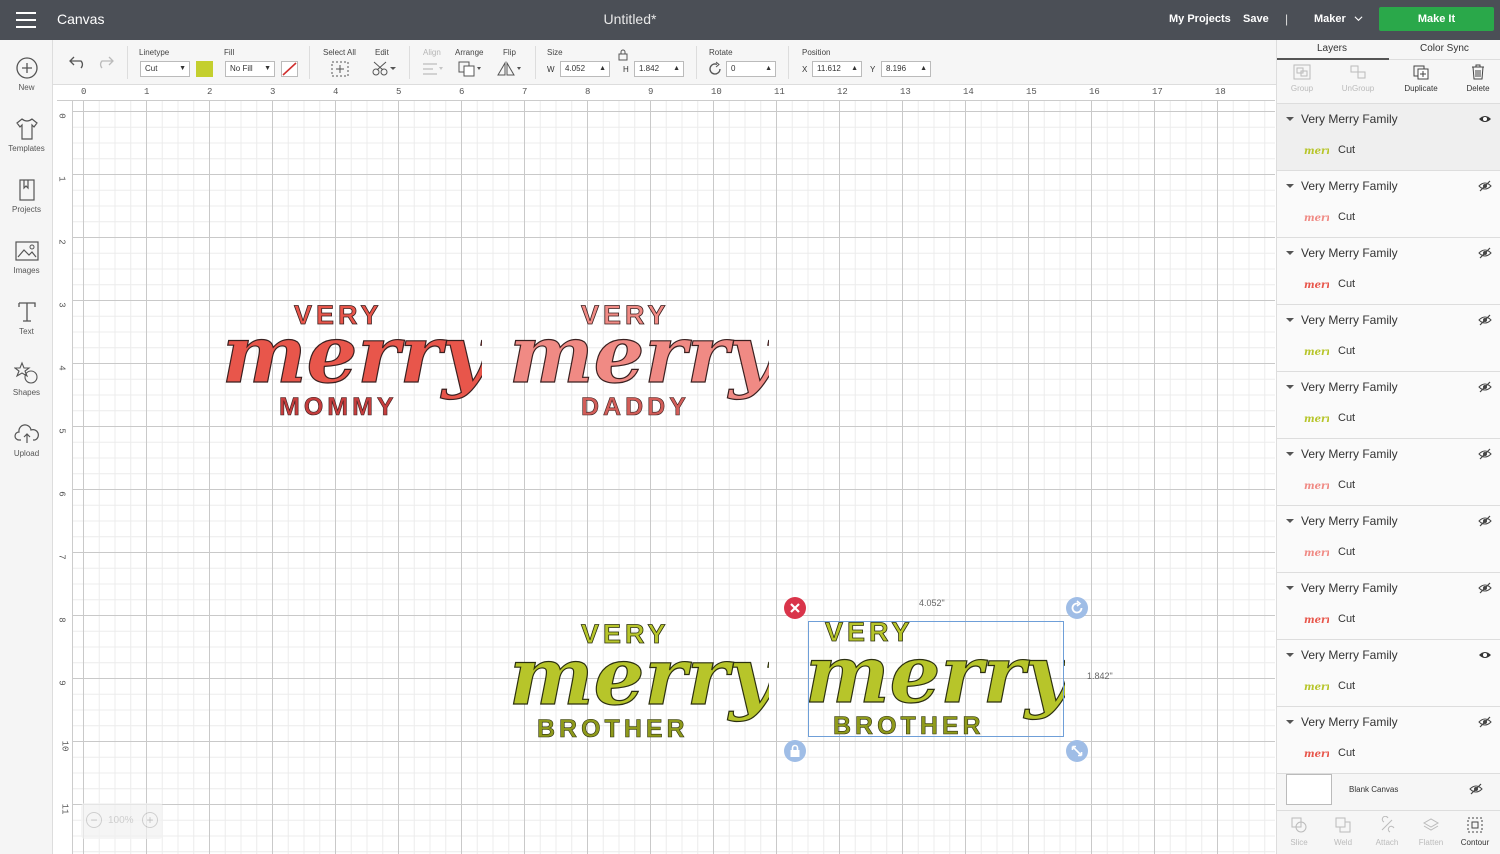 The image size is (1500, 854). What do you see at coordinates (26, 270) in the screenshot?
I see `images-label: Images` at bounding box center [26, 270].